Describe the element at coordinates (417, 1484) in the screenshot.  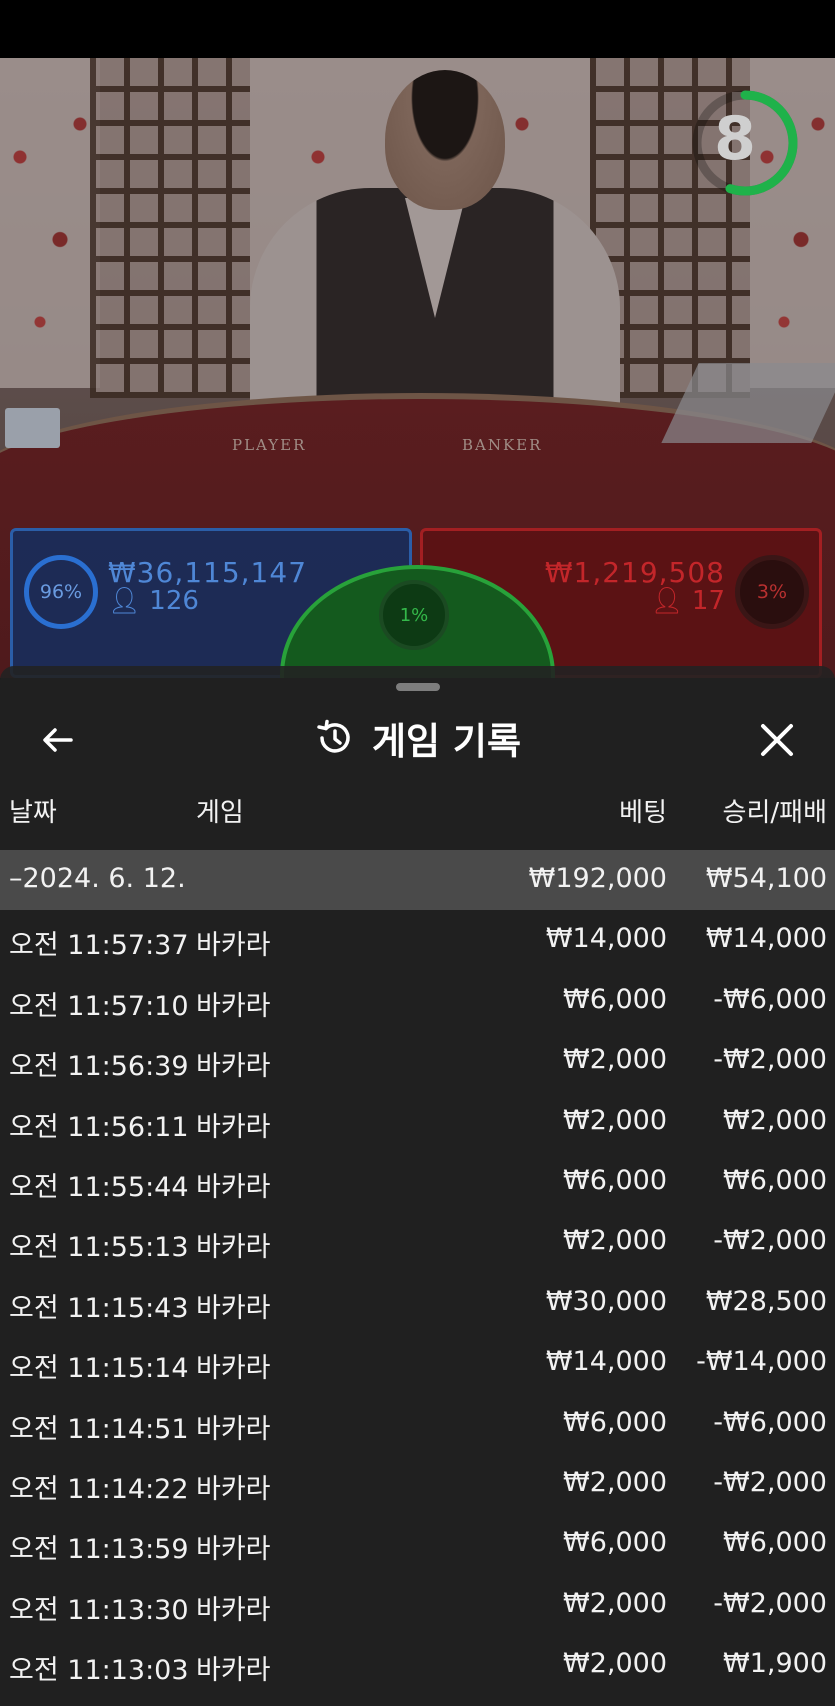
I see `table-row: 오전 11:14:22 바카라 ₩2,000 -₩2,000` at that location.